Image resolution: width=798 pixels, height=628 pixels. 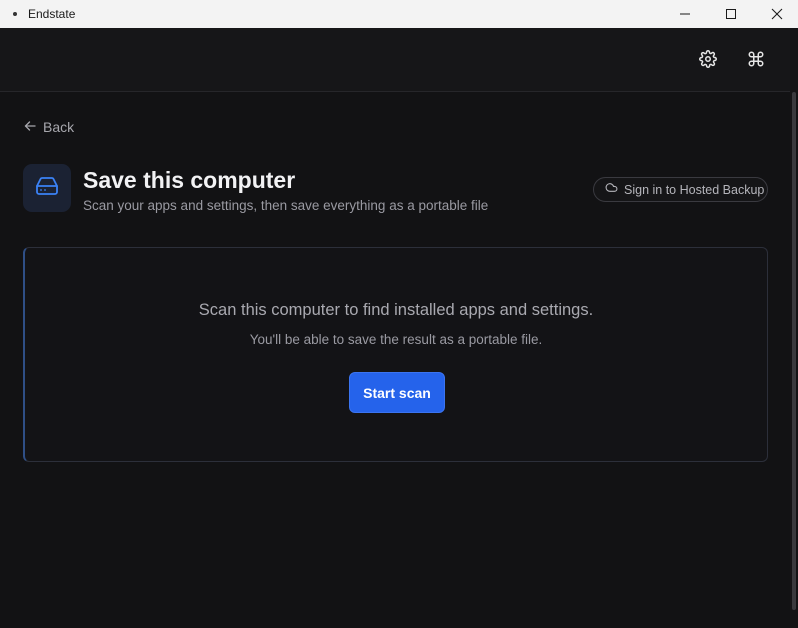 I want to click on minimize-icon, so click(x=685, y=14).